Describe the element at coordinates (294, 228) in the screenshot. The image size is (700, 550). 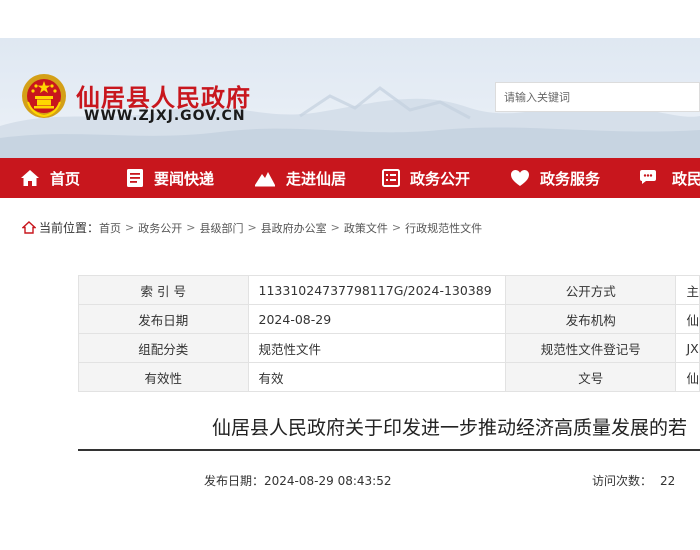
I see `breadcrumb-link: 县政府办公室` at that location.